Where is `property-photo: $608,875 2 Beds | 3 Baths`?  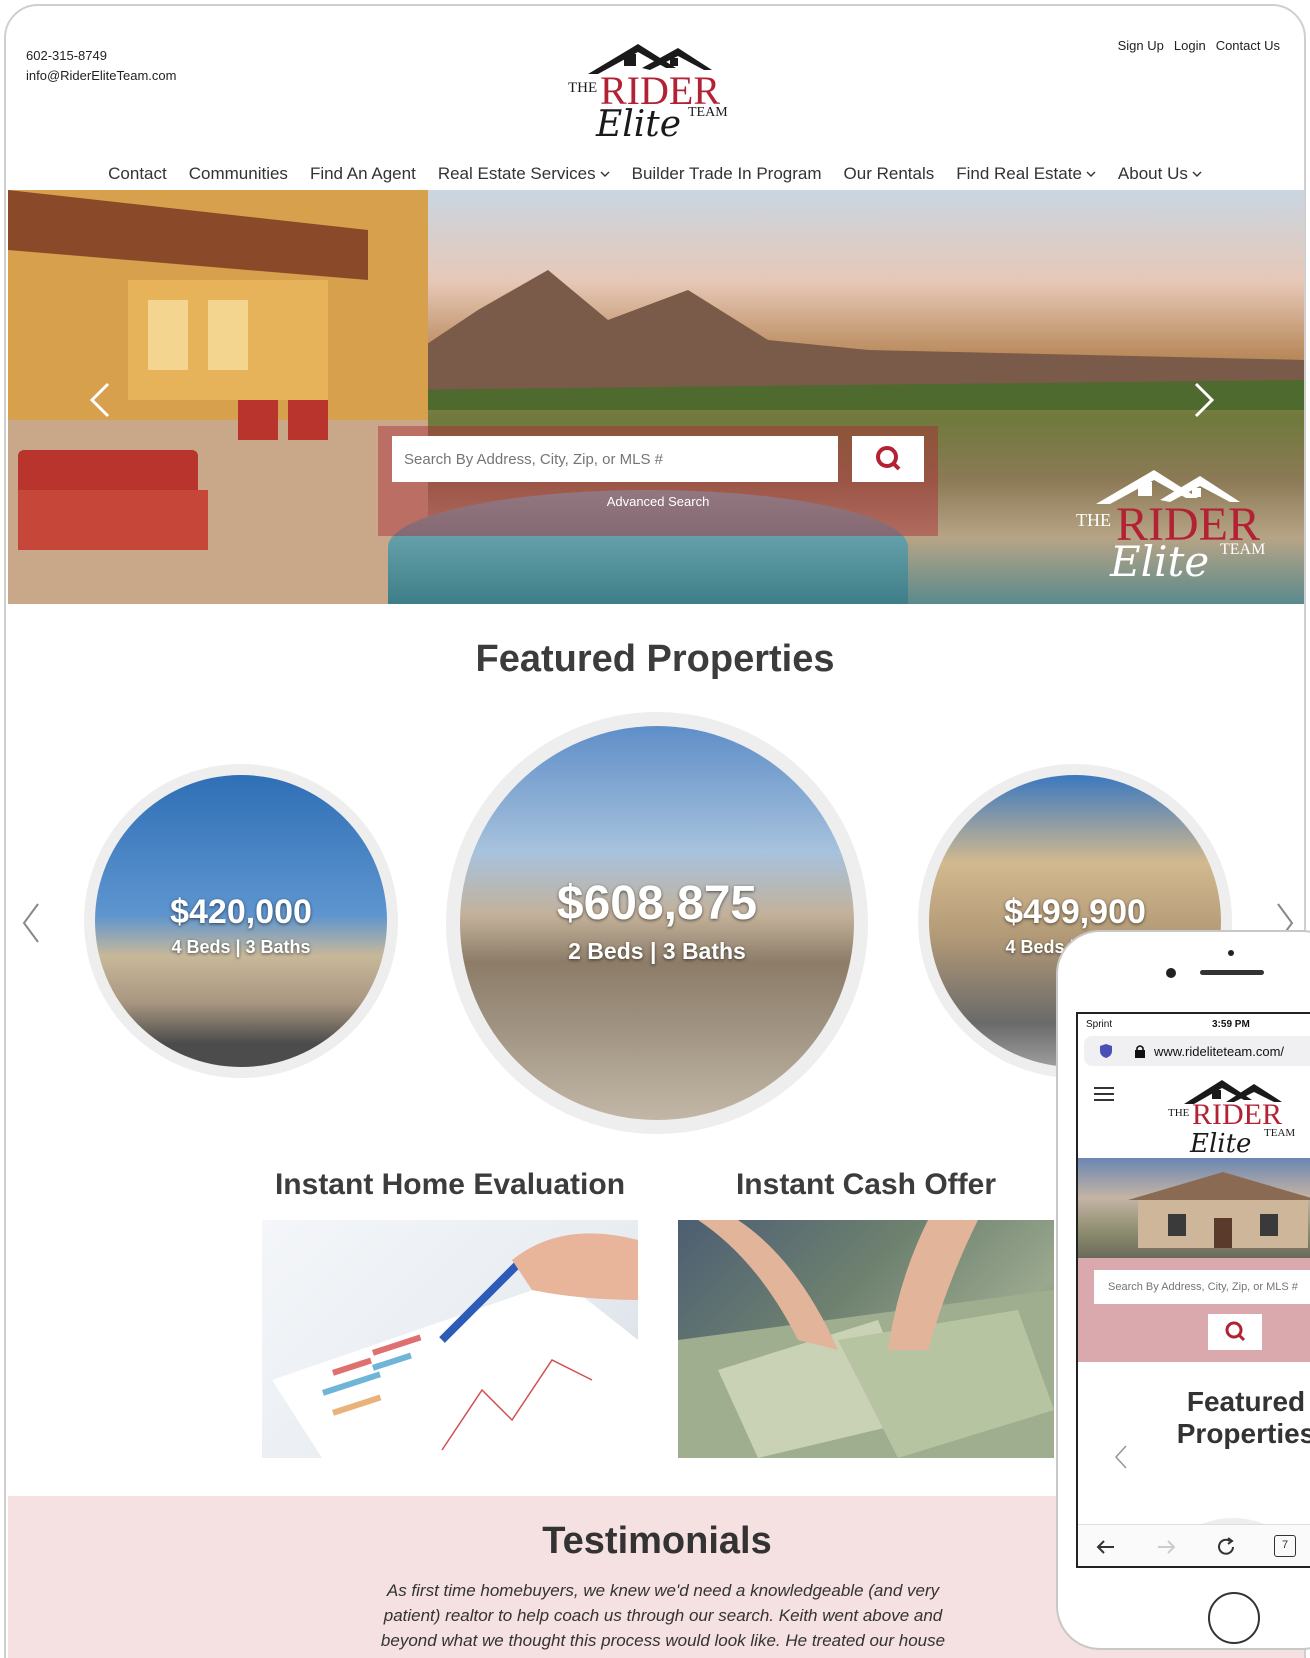 property-photo: $608,875 2 Beds | 3 Baths is located at coordinates (657, 923).